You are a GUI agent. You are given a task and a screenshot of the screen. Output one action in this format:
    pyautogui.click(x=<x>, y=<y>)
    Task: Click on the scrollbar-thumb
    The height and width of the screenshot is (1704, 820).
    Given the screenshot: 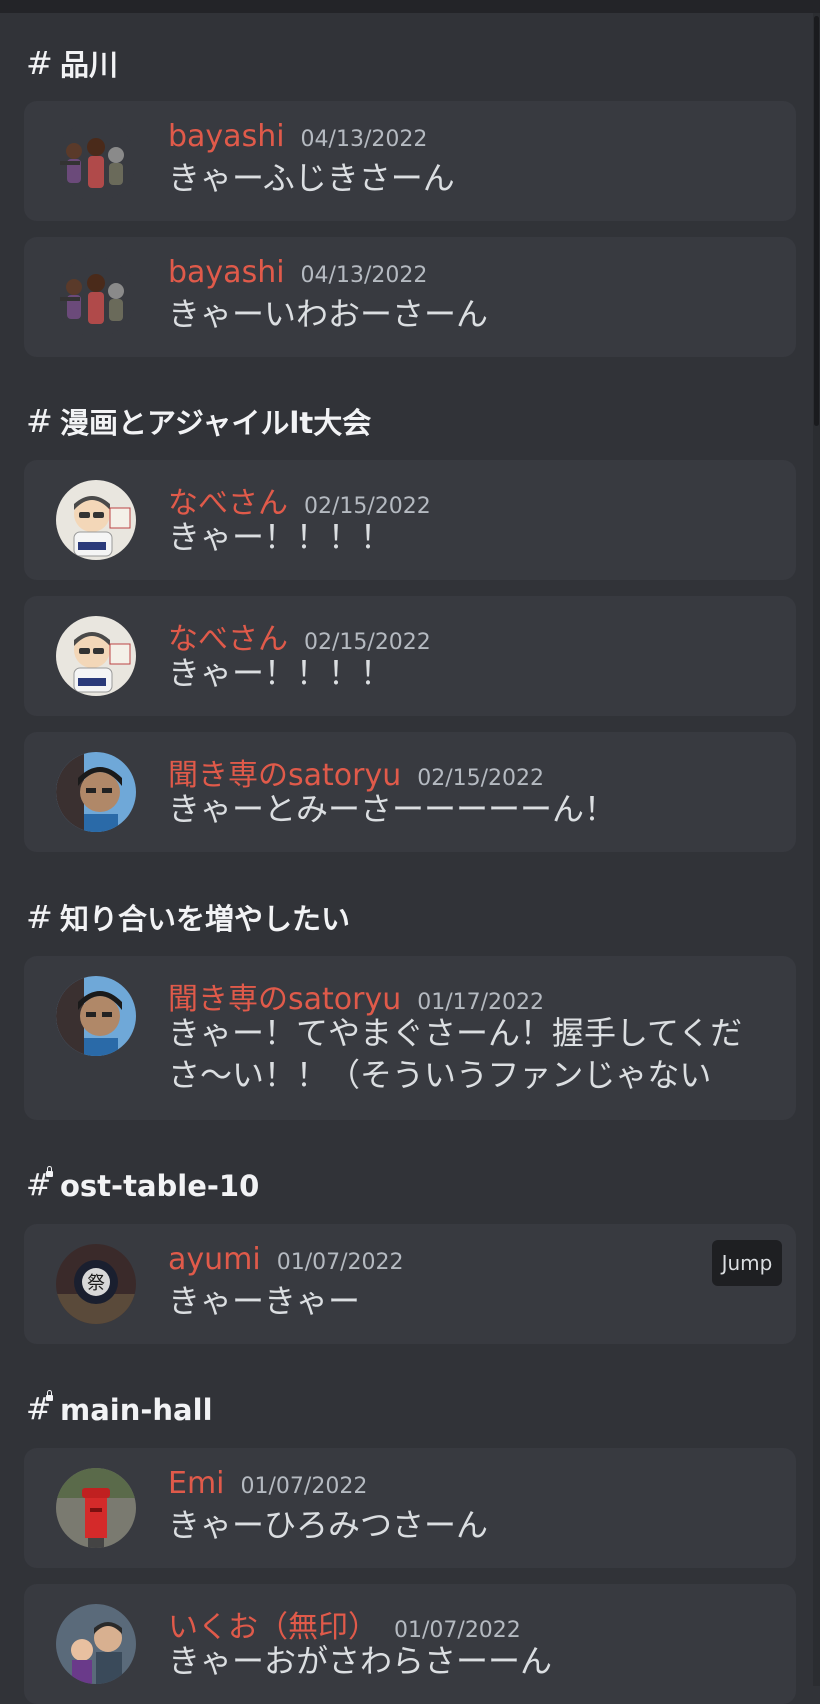 What is the action you would take?
    pyautogui.click(x=816, y=221)
    